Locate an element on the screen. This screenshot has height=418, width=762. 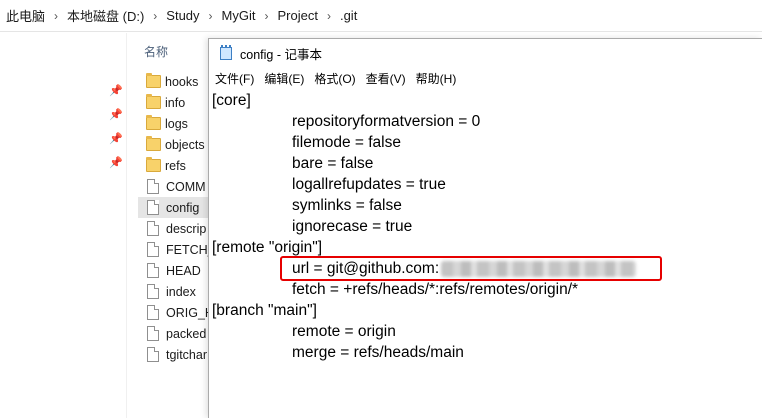
notepad-icon is located at coordinates (226, 53).